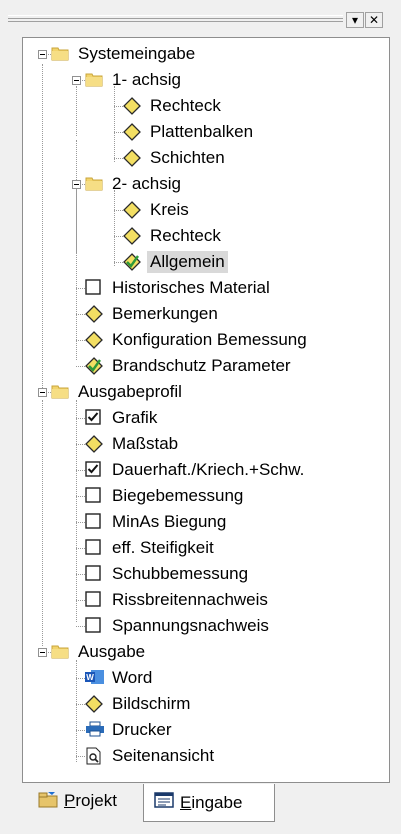 This screenshot has width=401, height=834. I want to click on tree-node: Seitenansicht, so click(206, 756).